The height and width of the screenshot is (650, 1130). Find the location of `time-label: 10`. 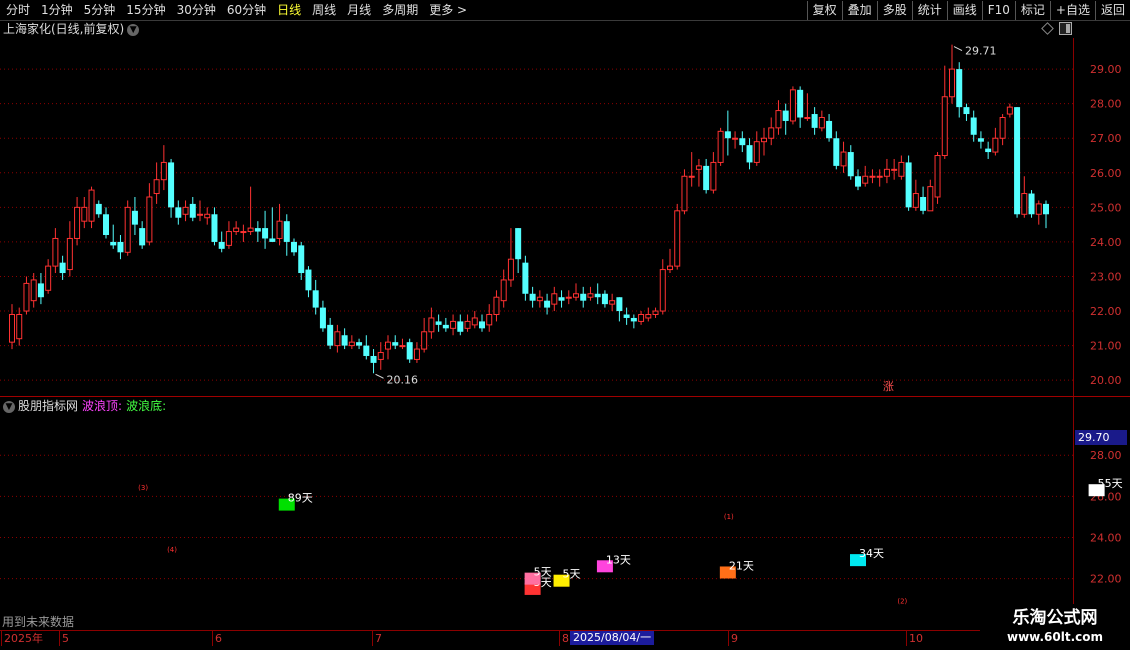

time-label: 10 is located at coordinates (916, 638).